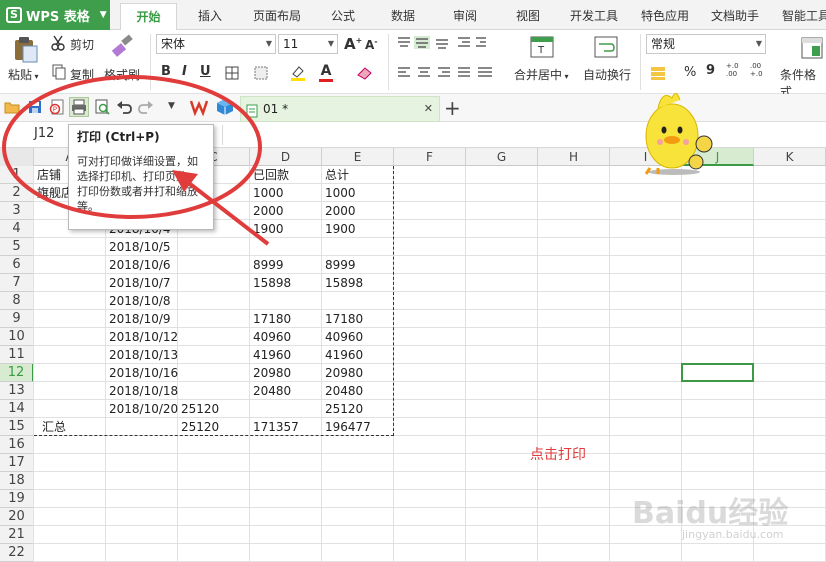 This screenshot has height=562, width=826. Describe the element at coordinates (594, 15) in the screenshot. I see `tab-developer: 开发工具` at that location.